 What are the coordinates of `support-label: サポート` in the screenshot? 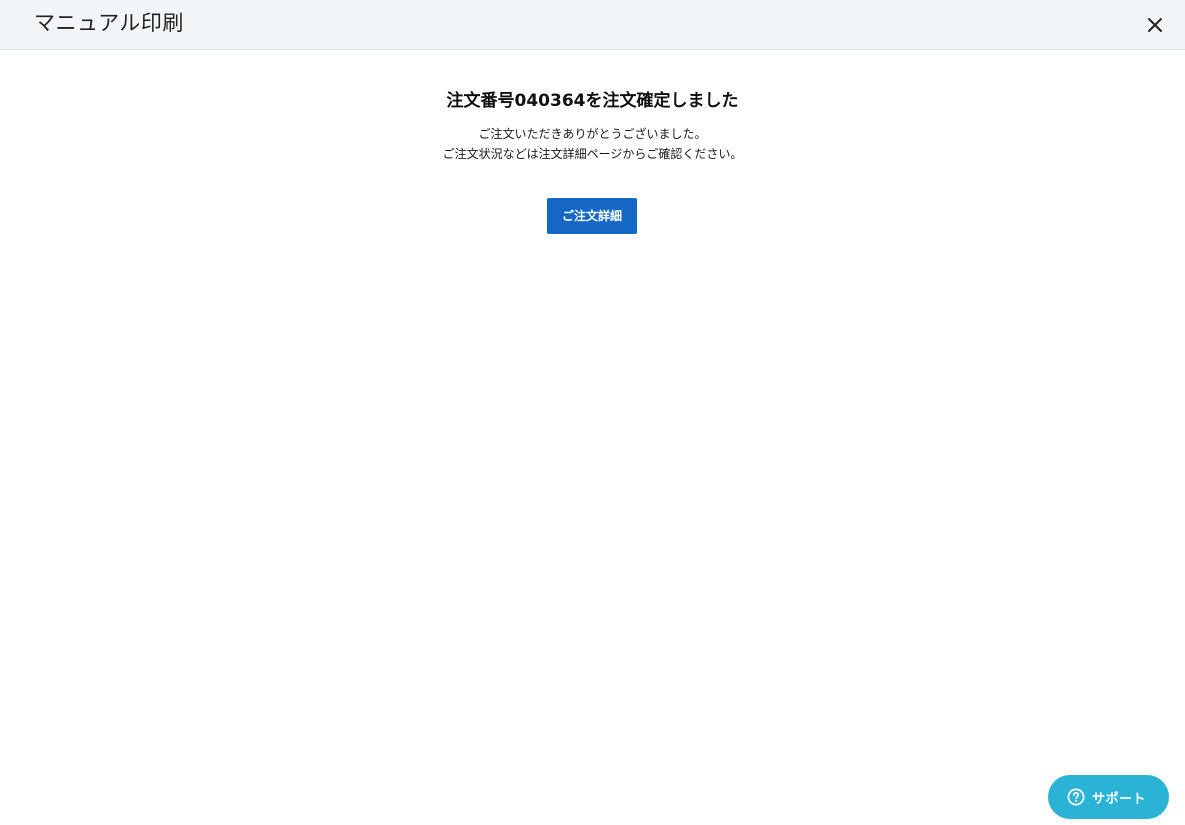 It's located at (1118, 799).